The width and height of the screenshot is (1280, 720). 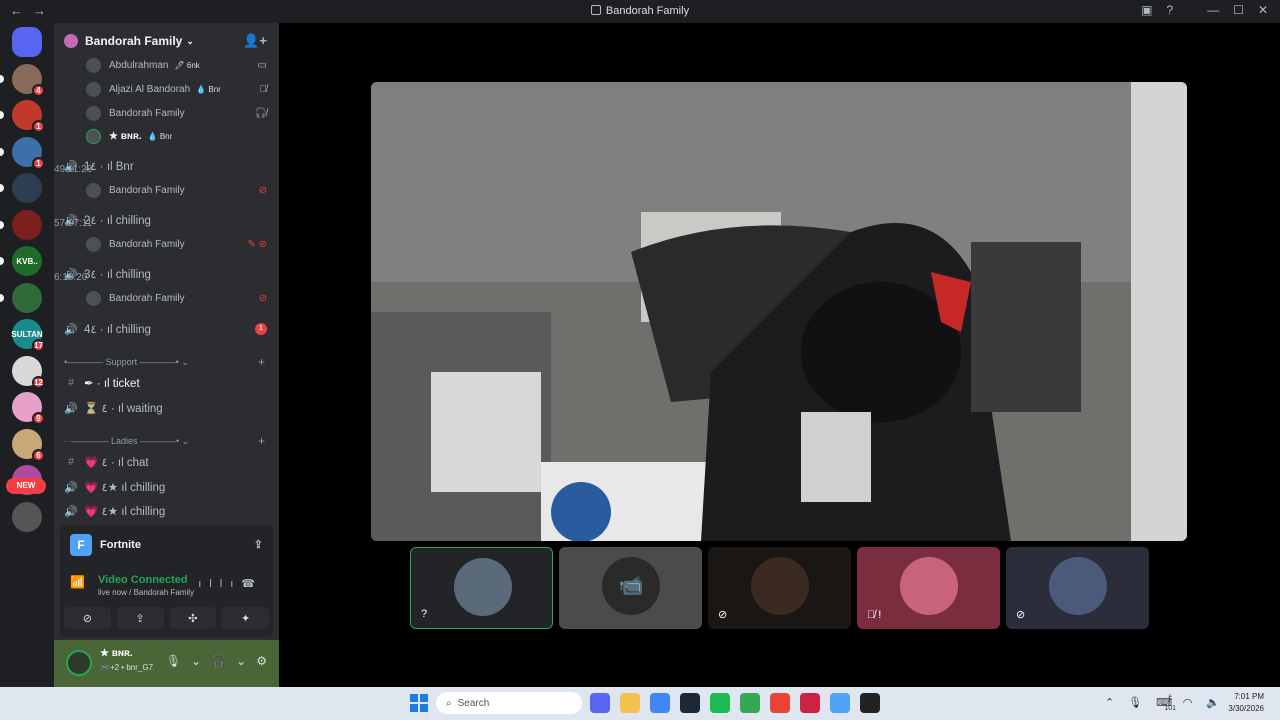 I want to click on tile-camera-off: 📹, so click(x=630, y=588).